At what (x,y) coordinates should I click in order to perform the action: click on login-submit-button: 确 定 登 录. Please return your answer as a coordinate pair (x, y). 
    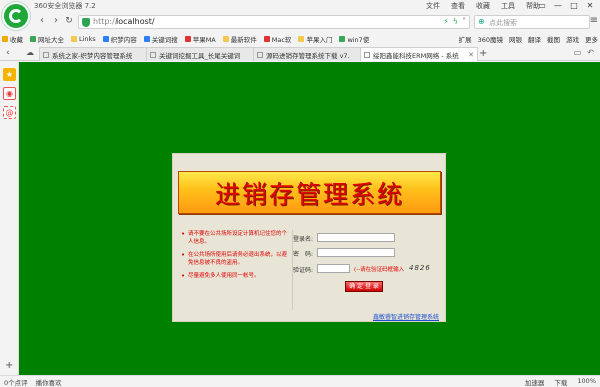
    Looking at the image, I should click on (364, 286).